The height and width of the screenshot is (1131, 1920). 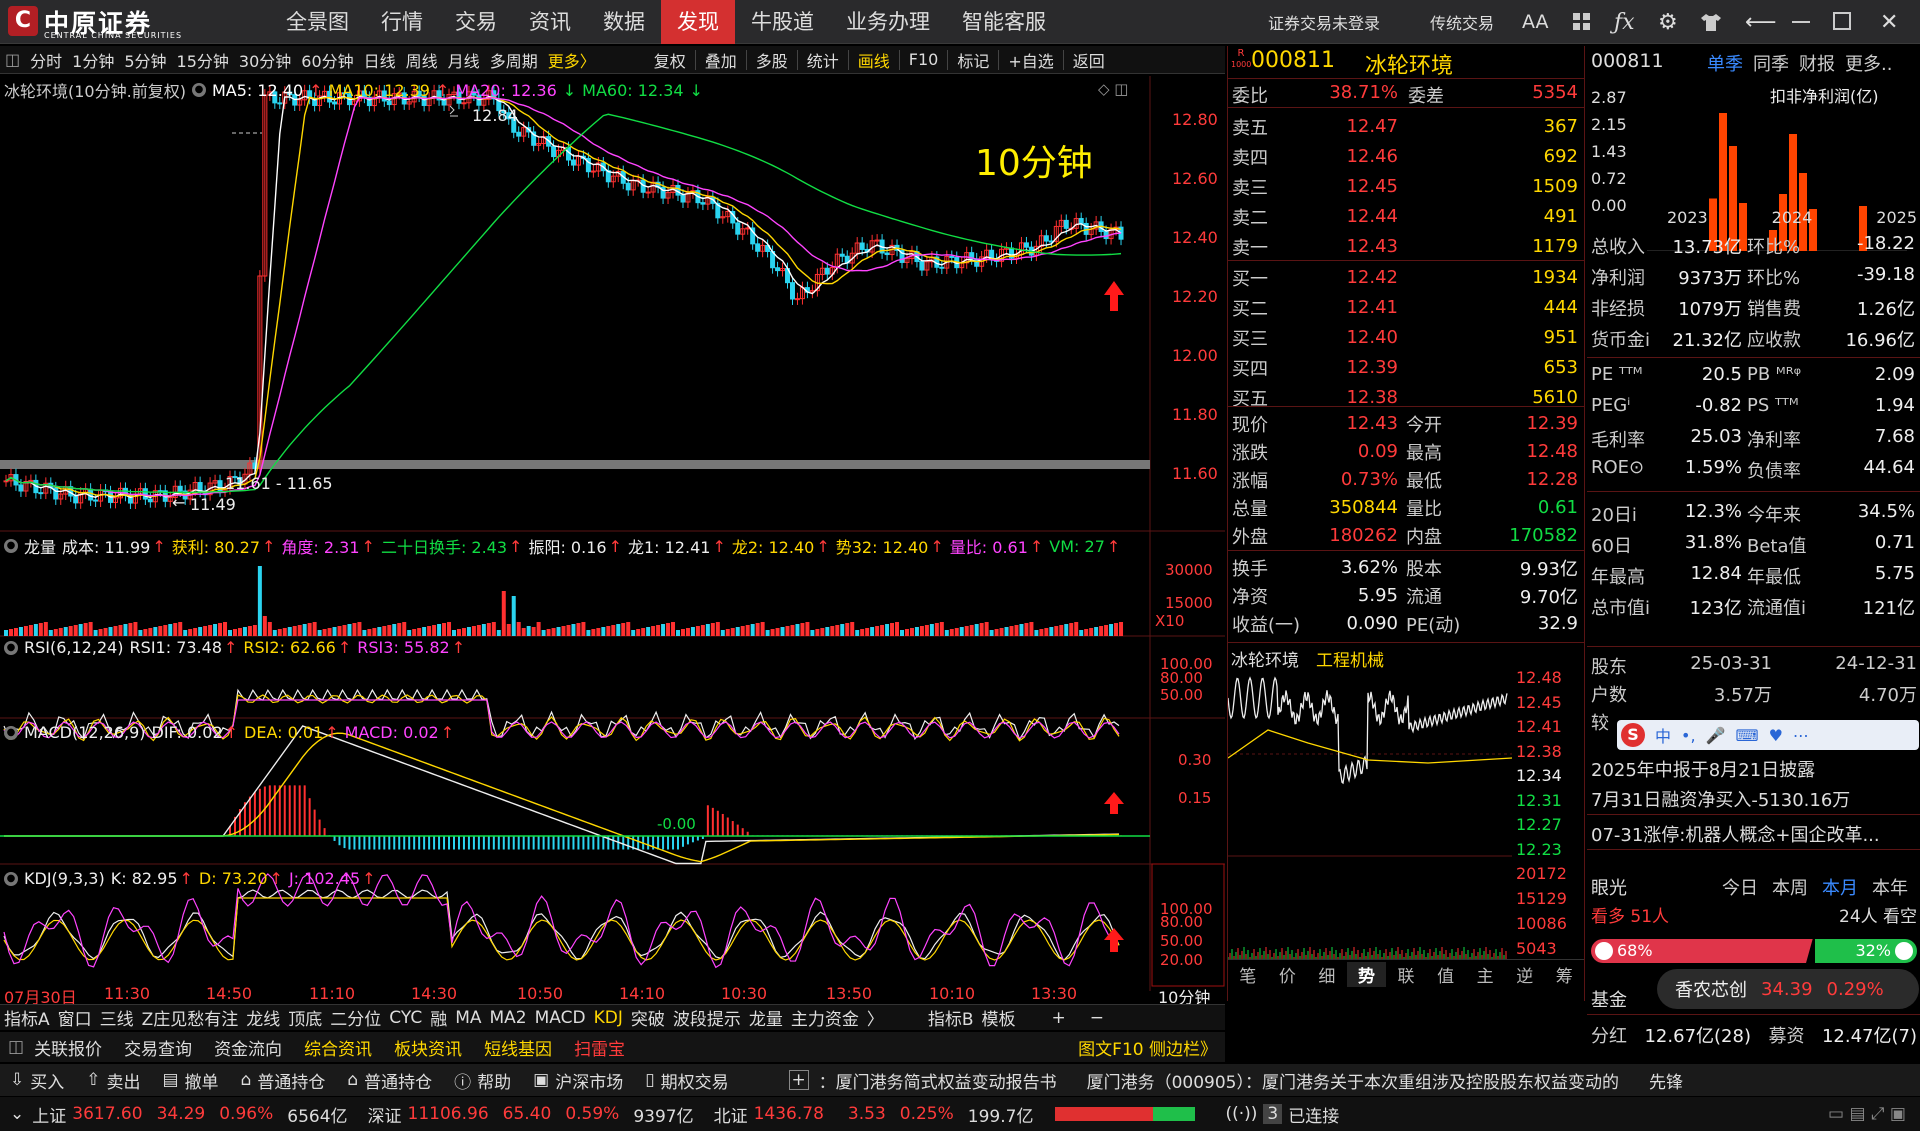 What do you see at coordinates (462, 1080) in the screenshot?
I see `help-icon: ⓘ` at bounding box center [462, 1080].